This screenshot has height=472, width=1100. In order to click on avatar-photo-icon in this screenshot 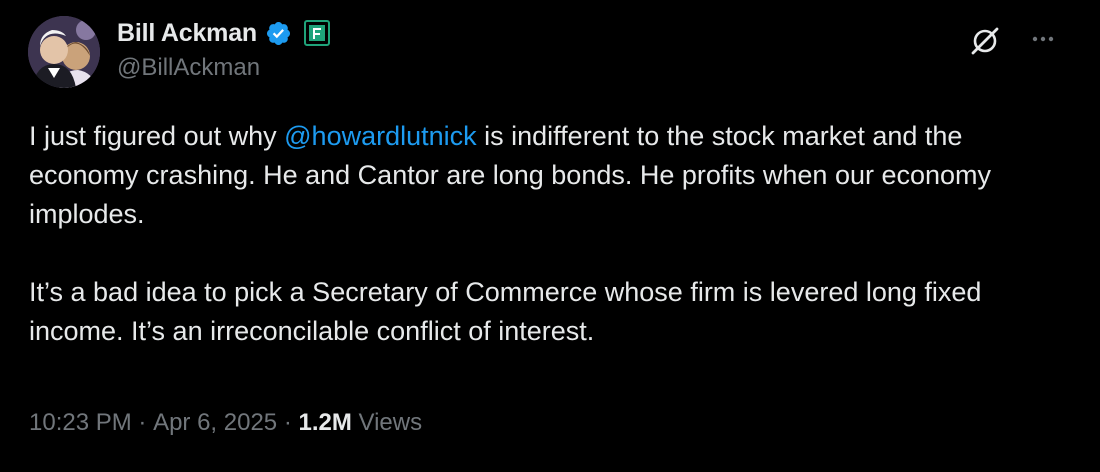, I will do `click(64, 52)`.